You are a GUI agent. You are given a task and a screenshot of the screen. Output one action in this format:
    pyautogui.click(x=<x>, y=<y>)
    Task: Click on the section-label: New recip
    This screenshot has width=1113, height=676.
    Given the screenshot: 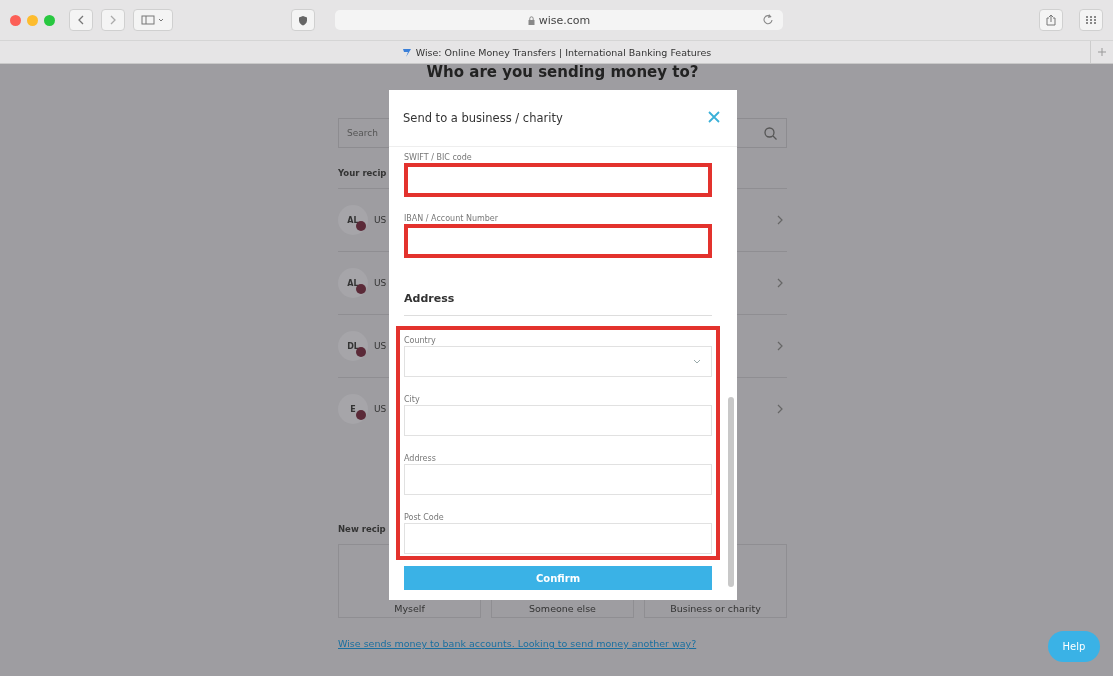 What is the action you would take?
    pyautogui.click(x=362, y=529)
    